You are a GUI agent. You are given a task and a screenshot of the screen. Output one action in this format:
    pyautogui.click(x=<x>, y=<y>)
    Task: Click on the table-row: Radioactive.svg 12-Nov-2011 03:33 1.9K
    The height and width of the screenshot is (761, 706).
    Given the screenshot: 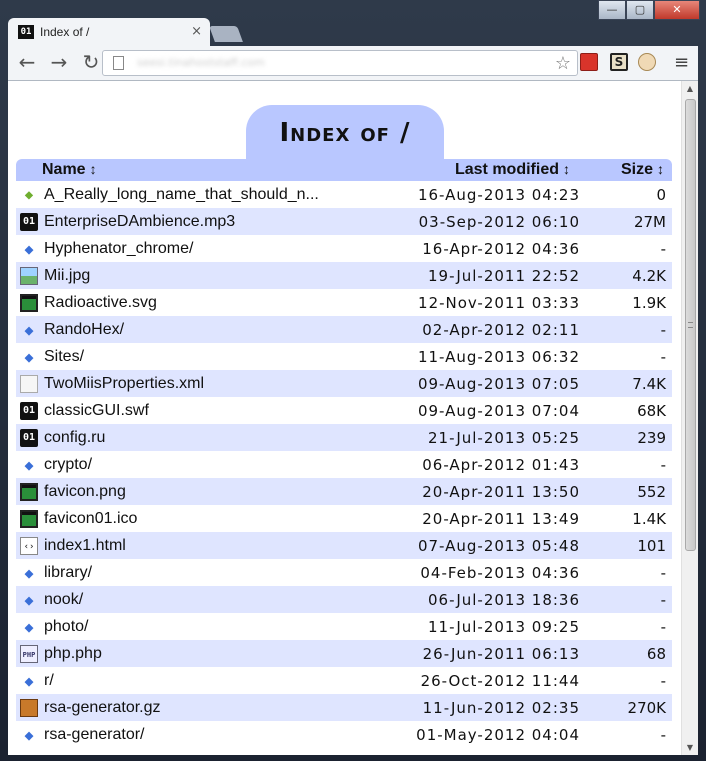 What is the action you would take?
    pyautogui.click(x=344, y=302)
    